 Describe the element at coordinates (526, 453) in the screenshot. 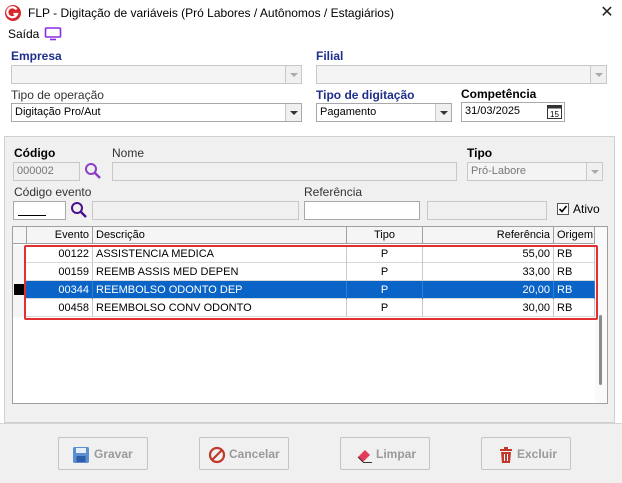

I see `excluir-button: Excluir` at that location.